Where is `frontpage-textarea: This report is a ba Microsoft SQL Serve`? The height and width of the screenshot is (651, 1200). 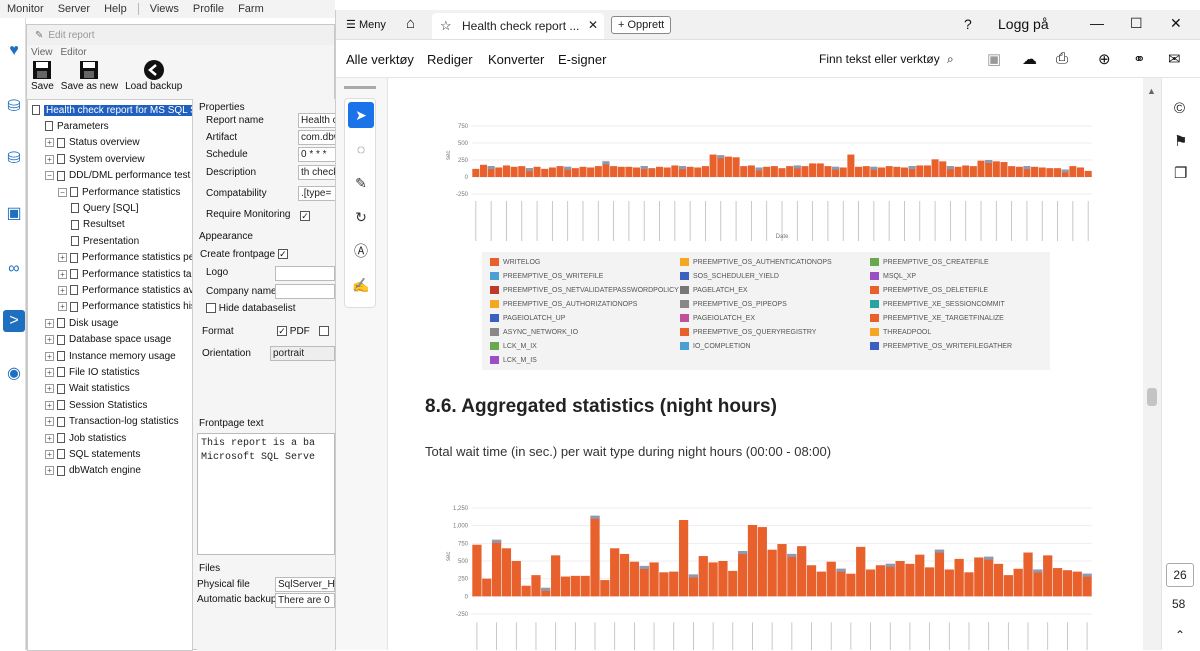
frontpage-textarea: This report is a ba Microsoft SQL Serve is located at coordinates (266, 494).